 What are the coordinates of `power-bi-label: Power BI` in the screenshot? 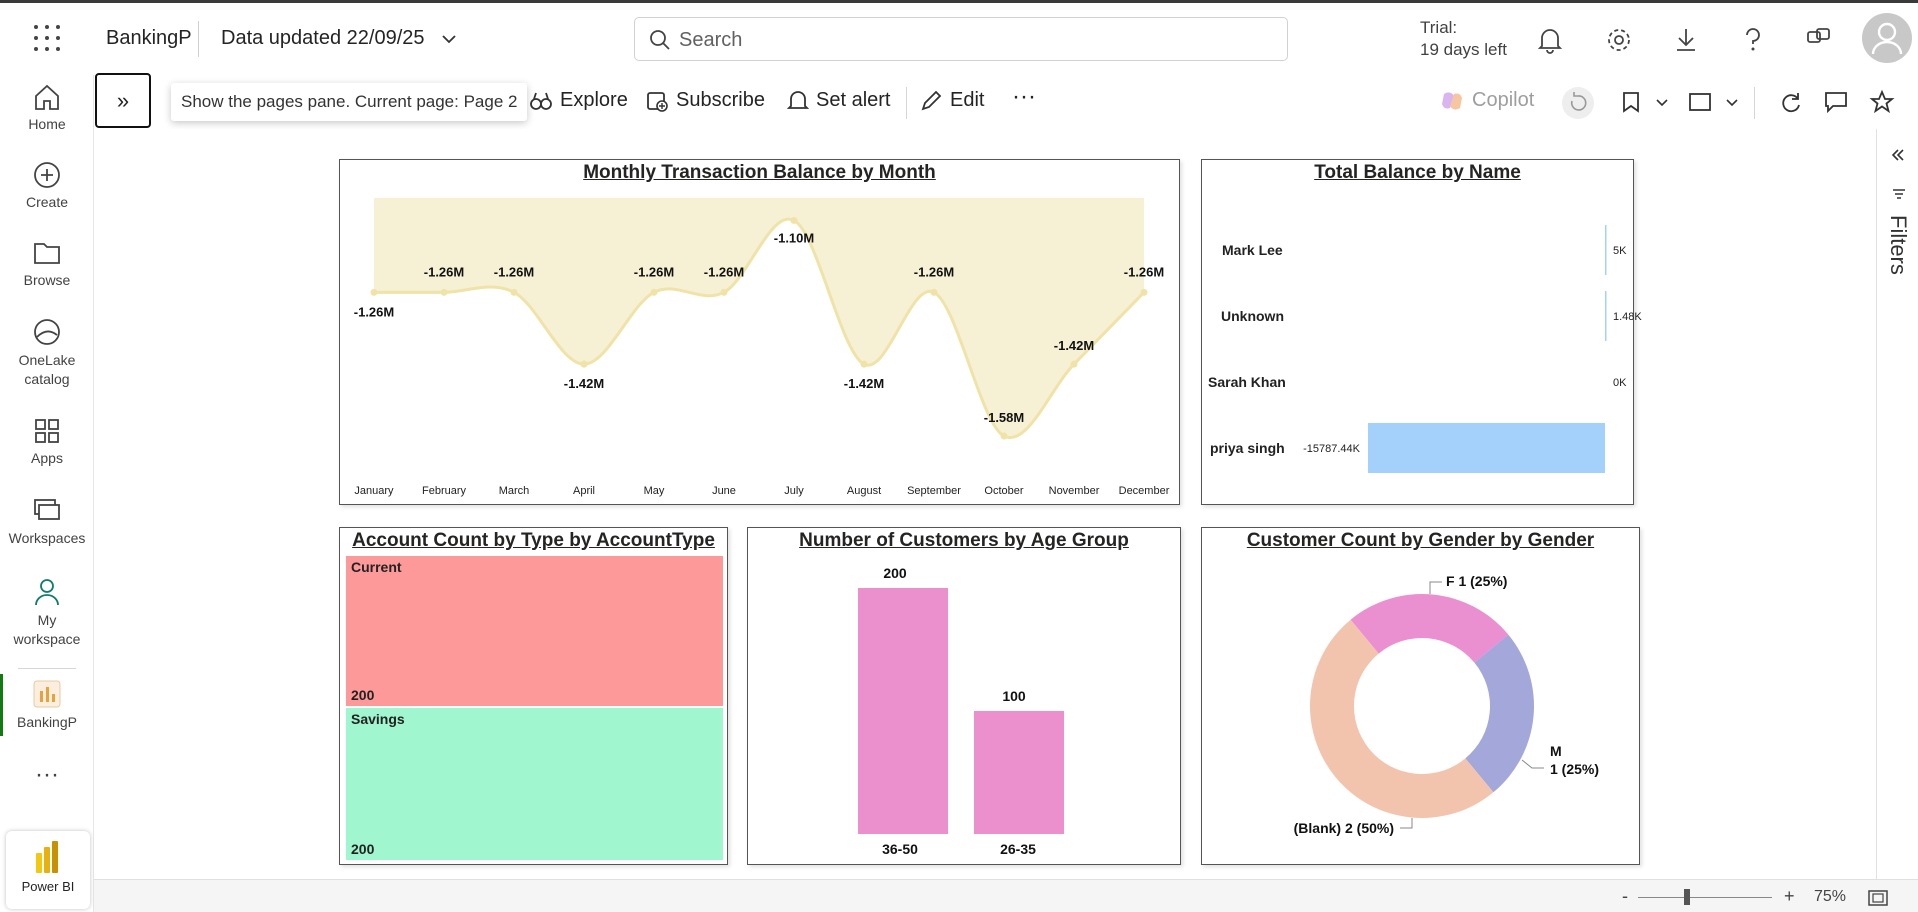 It's located at (48, 886).